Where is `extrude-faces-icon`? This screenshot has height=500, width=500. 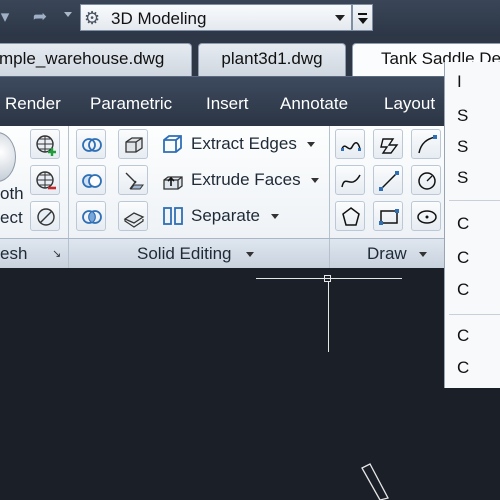
extrude-faces-icon is located at coordinates (173, 180).